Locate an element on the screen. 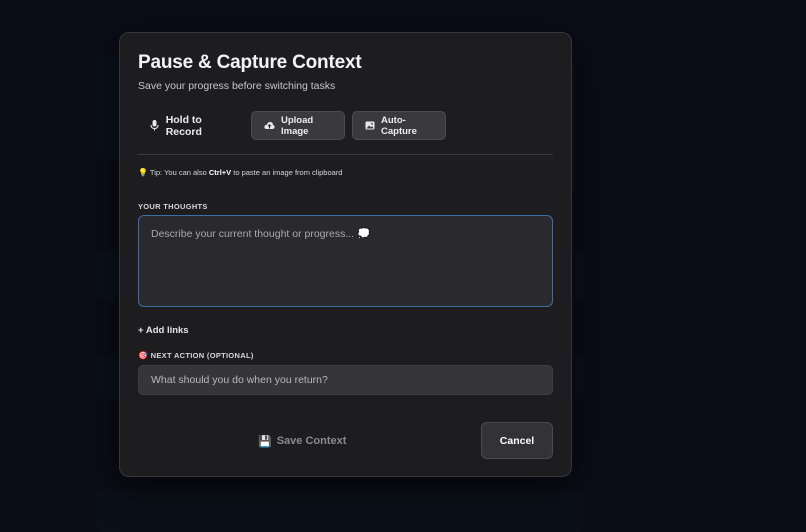 The height and width of the screenshot is (532, 806). auto-capture-button: Auto-Capture is located at coordinates (399, 125).